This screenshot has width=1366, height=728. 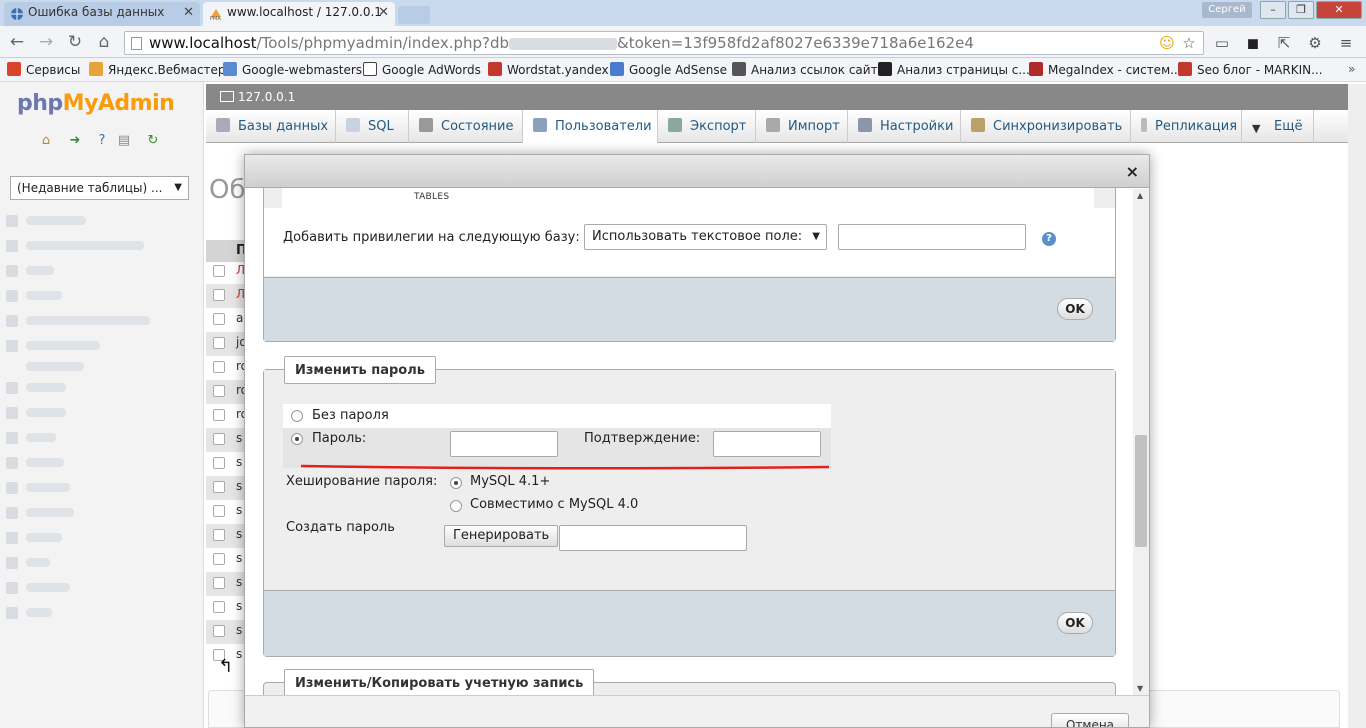 I want to click on table-row: a, so click(x=226, y=320).